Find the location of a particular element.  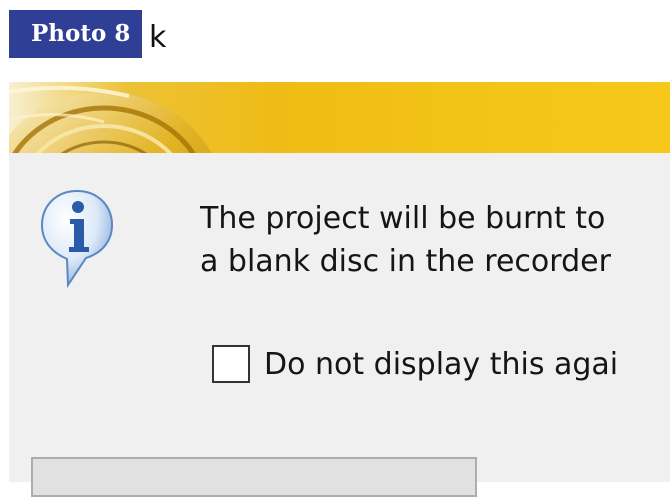

window-title-text: k is located at coordinates (158, 37).